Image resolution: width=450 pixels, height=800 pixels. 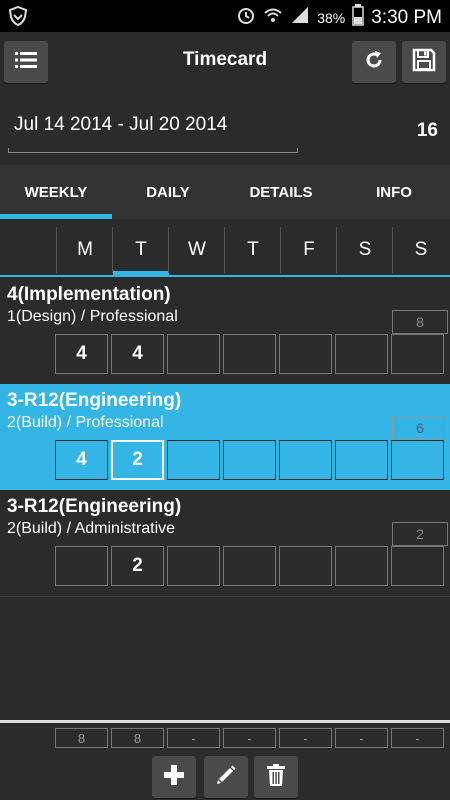 What do you see at coordinates (193, 738) in the screenshot?
I see `daily-total-wed: -` at bounding box center [193, 738].